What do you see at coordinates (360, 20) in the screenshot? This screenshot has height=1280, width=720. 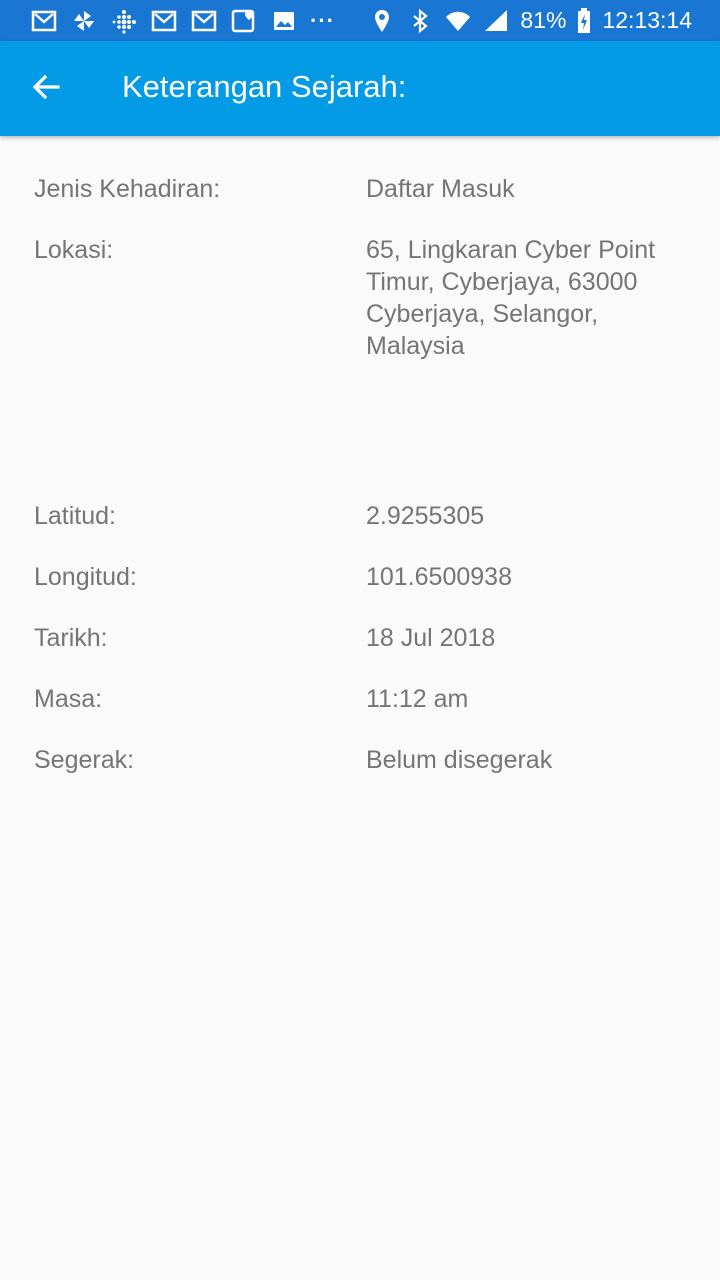 I see `status-bar: ··· 81% 12:13:14` at bounding box center [360, 20].